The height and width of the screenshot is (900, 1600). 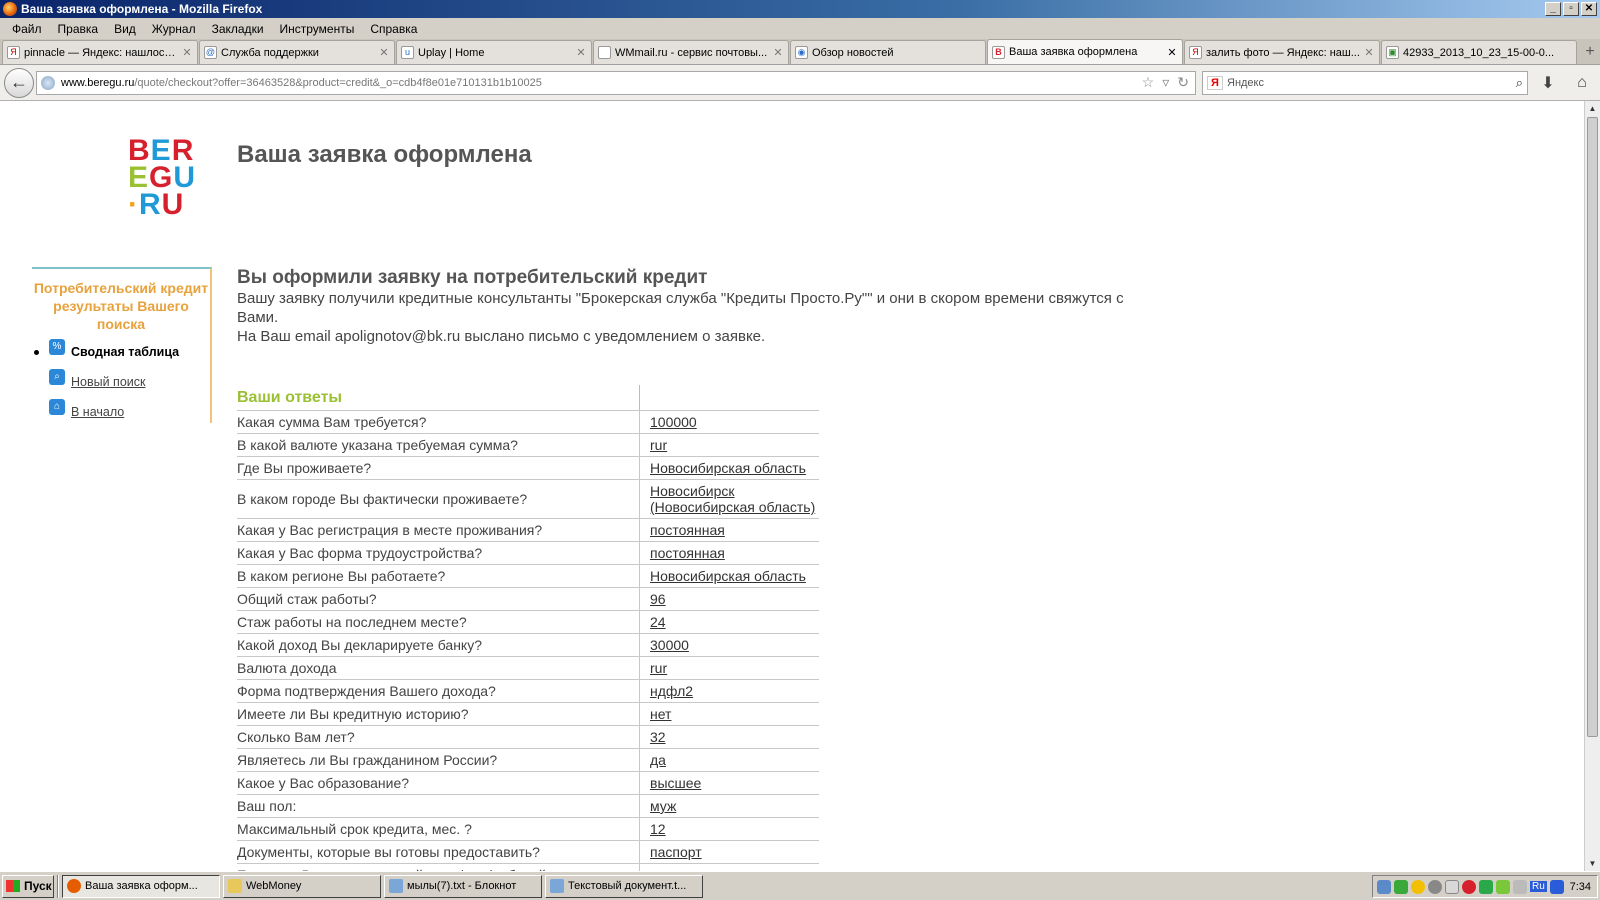 I want to click on shield-icon, so click(x=1401, y=886).